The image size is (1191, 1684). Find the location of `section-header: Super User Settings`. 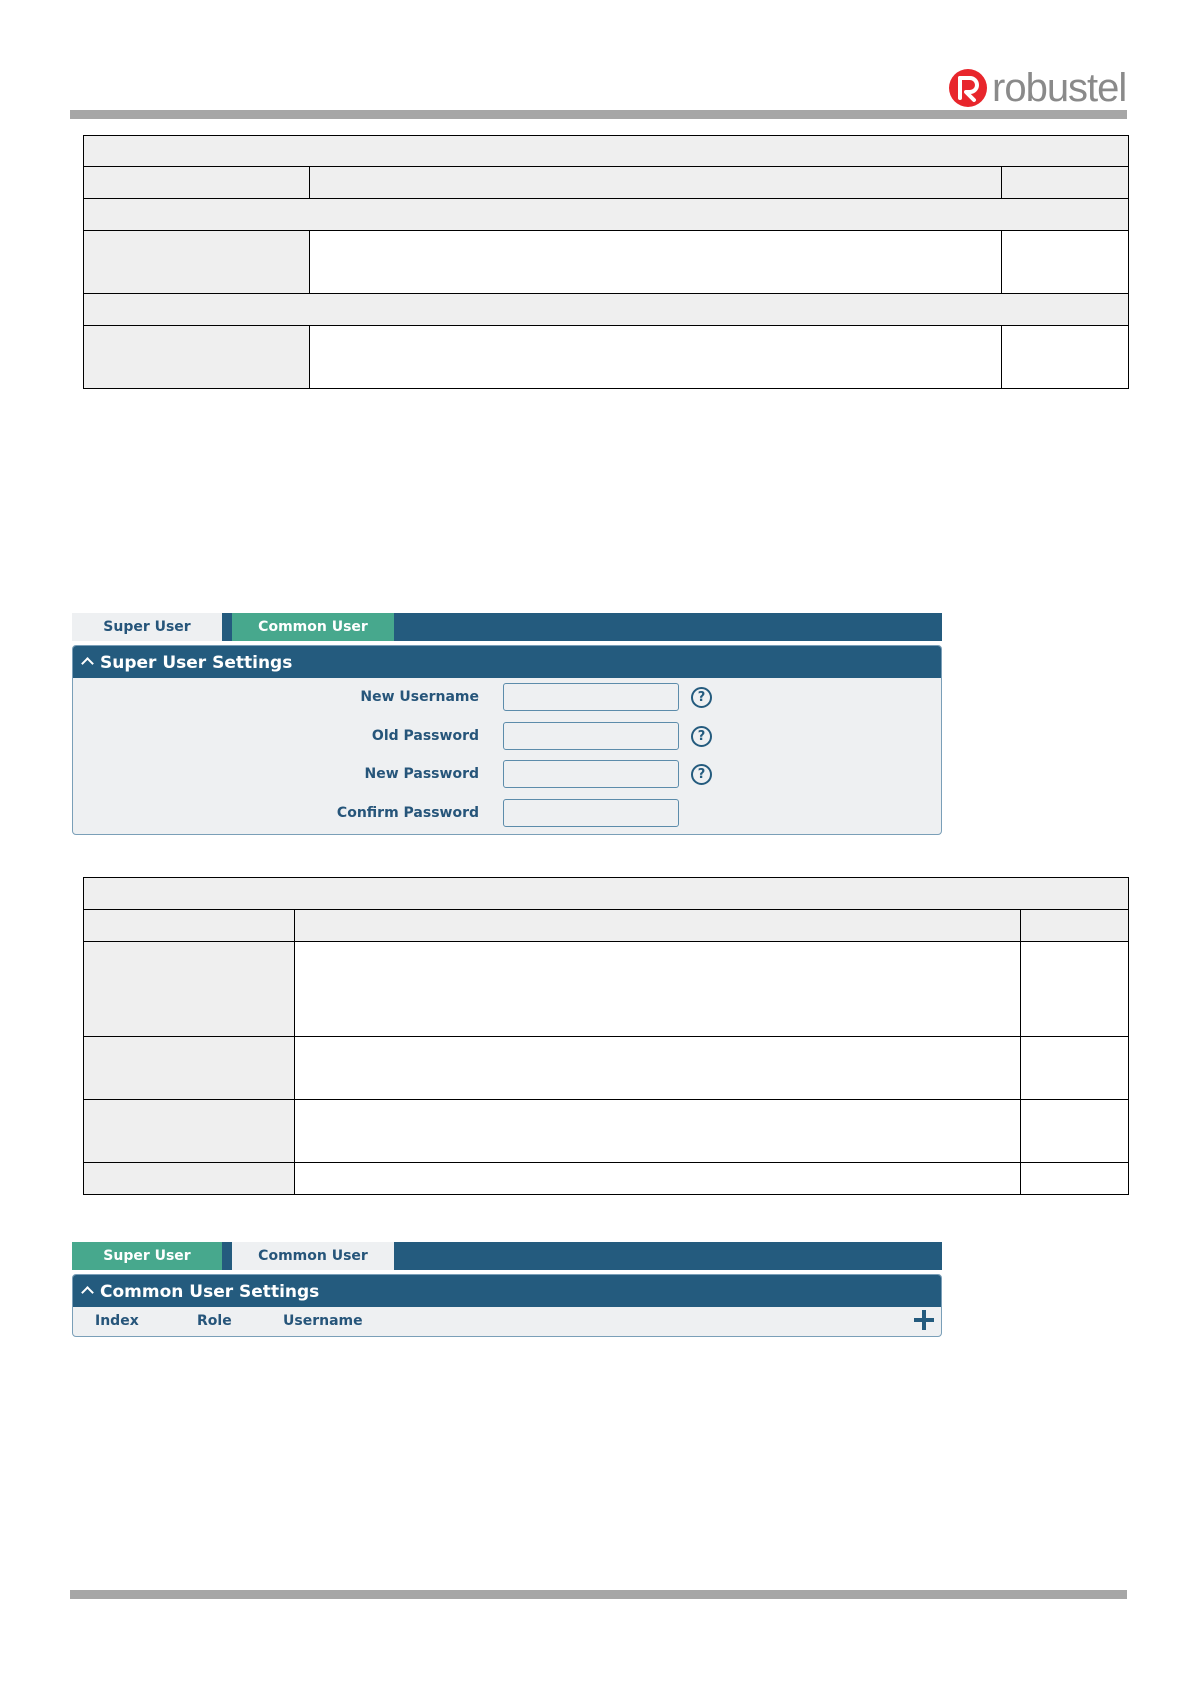

section-header: Super User Settings is located at coordinates (507, 662).